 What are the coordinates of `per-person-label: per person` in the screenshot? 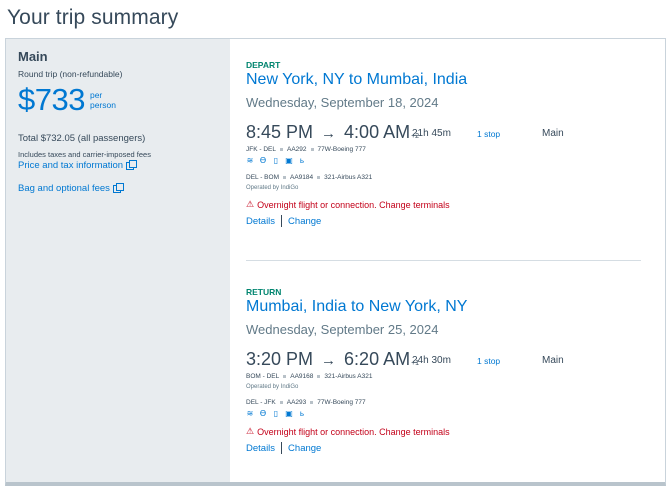 It's located at (103, 100).